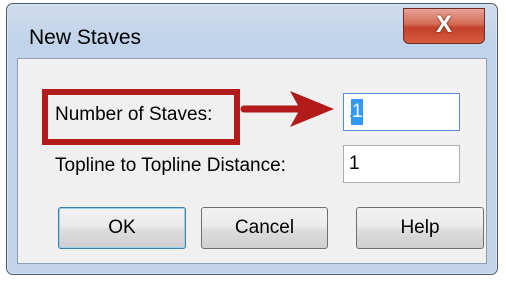  Describe the element at coordinates (401, 164) in the screenshot. I see `topline-distance-input` at that location.